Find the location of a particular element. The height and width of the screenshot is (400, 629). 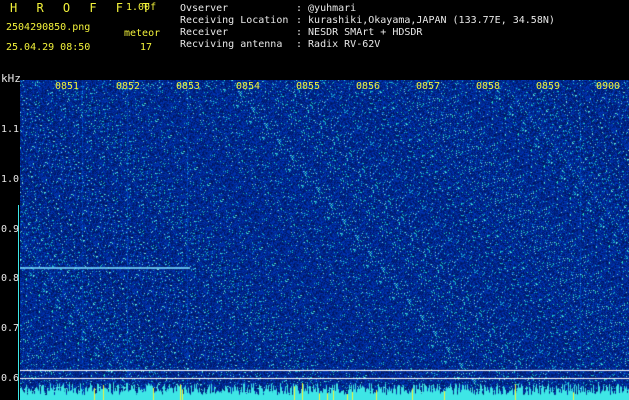

app-version: 1.00f is located at coordinates (141, 7).